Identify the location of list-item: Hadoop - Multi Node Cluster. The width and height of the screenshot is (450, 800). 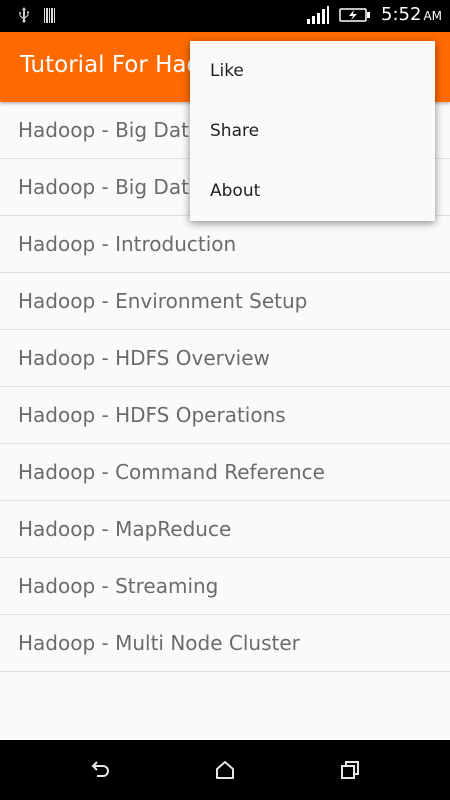
(225, 643).